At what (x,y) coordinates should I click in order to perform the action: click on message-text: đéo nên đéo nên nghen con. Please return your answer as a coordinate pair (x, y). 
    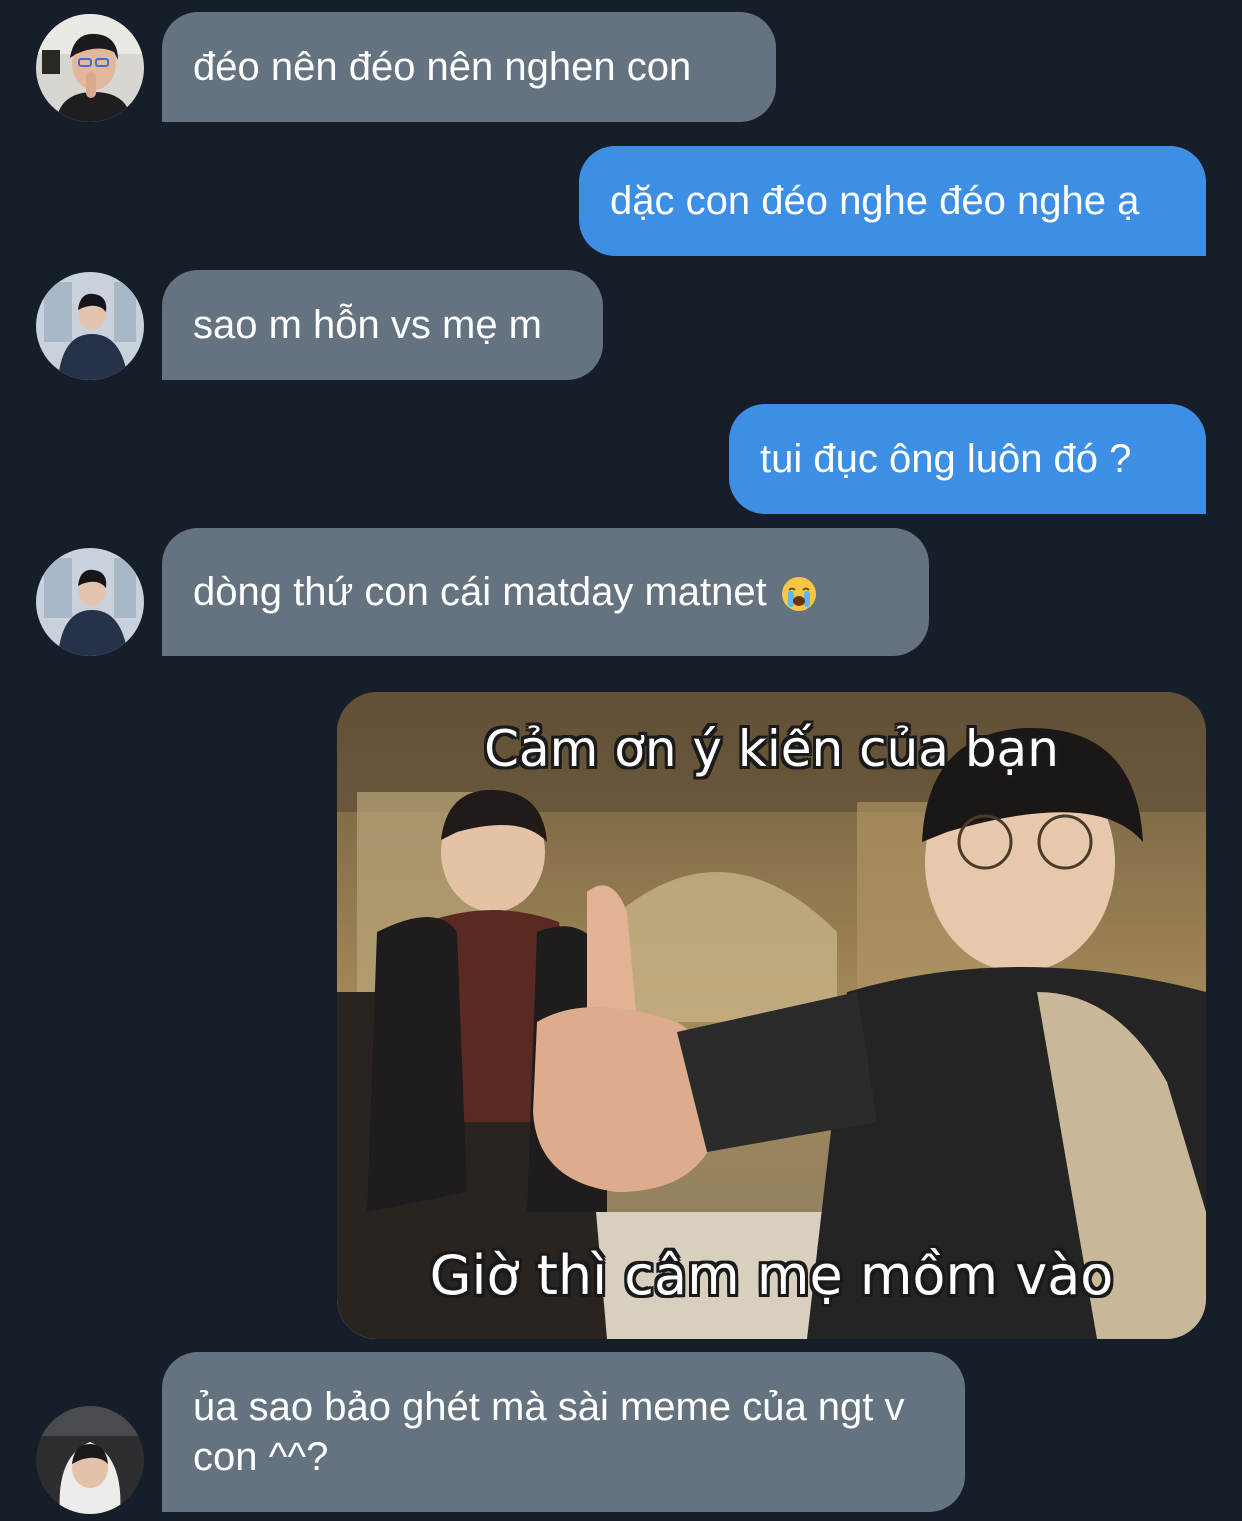
    Looking at the image, I should click on (442, 67).